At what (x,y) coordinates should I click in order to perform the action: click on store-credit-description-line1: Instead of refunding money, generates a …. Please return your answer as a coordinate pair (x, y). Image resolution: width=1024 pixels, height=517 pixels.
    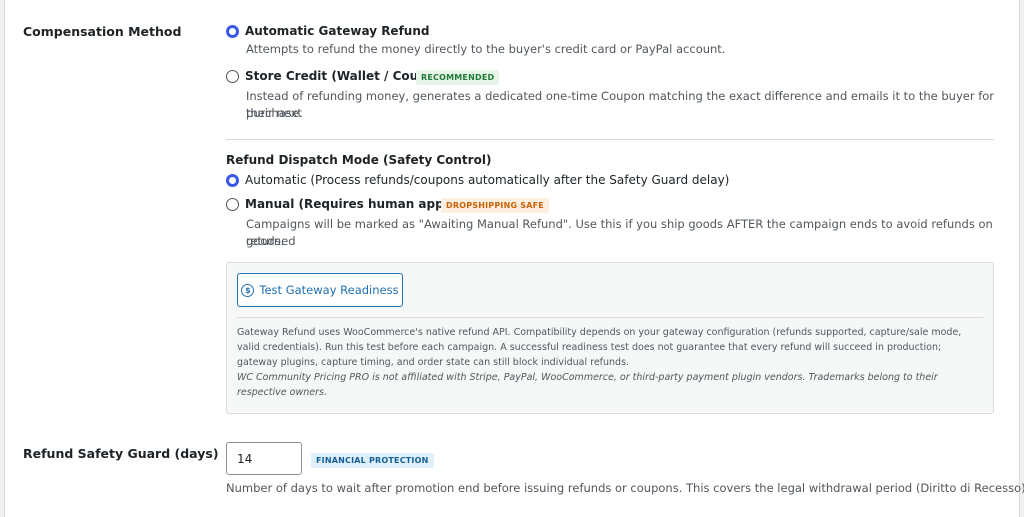
    Looking at the image, I should click on (620, 104).